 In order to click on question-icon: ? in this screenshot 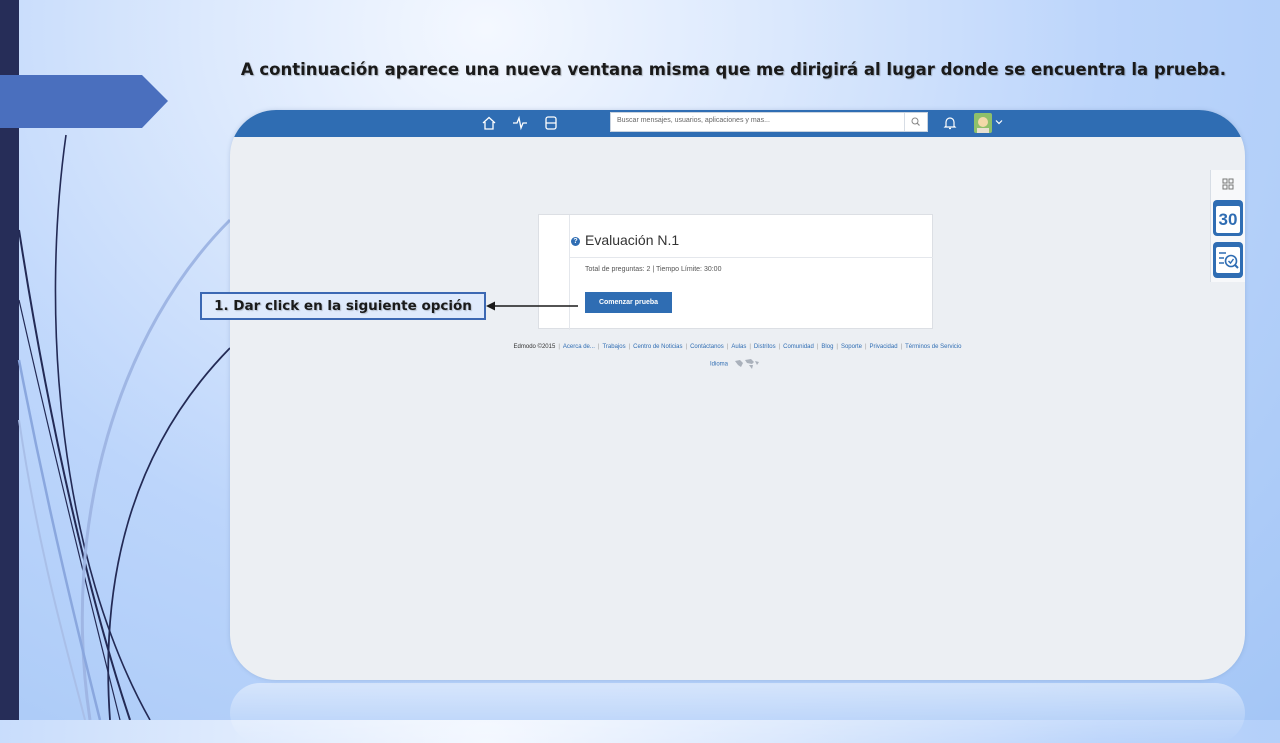, I will do `click(575, 241)`.